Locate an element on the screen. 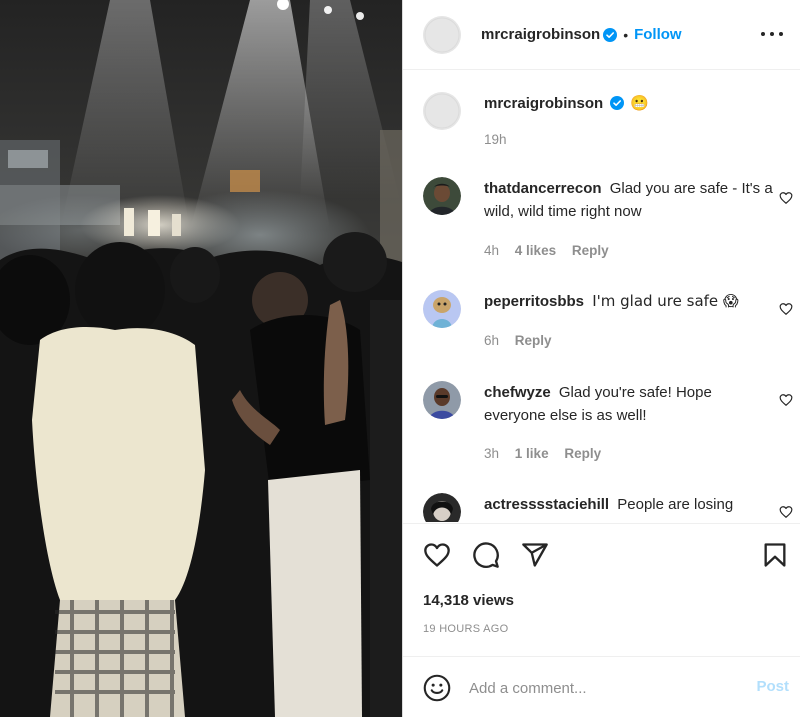 The image size is (800, 717). follow-button: Follow is located at coordinates (658, 34).